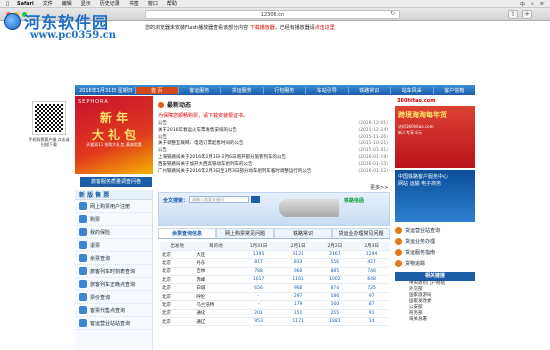  What do you see at coordinates (422, 115) in the screenshot?
I see `right-ad-headline: 跨境海淘每年货` at bounding box center [422, 115].